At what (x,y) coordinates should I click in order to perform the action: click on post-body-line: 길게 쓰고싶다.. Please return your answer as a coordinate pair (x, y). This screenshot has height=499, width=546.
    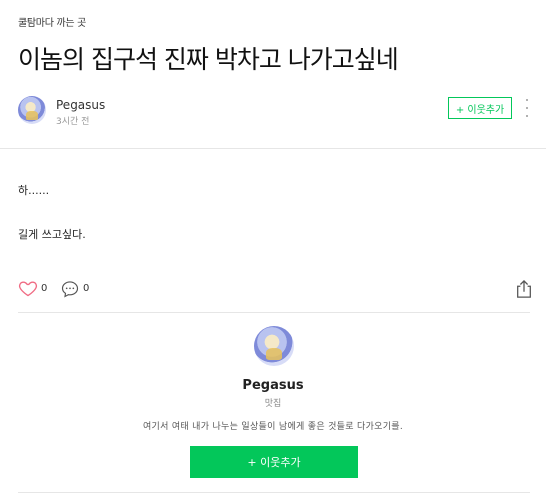
    Looking at the image, I should click on (52, 234).